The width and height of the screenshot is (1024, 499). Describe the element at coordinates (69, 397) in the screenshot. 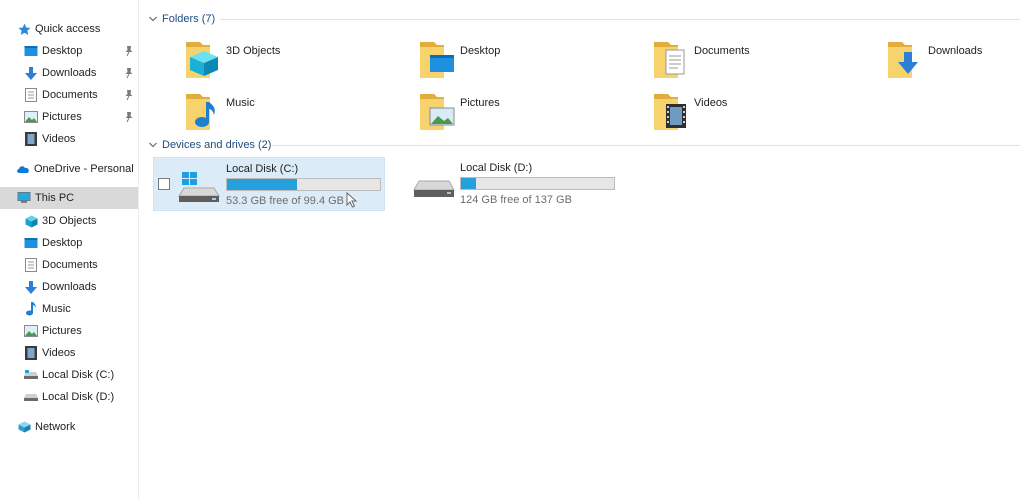

I see `nav-pc-local-disk-d: Local Disk (D:)` at that location.